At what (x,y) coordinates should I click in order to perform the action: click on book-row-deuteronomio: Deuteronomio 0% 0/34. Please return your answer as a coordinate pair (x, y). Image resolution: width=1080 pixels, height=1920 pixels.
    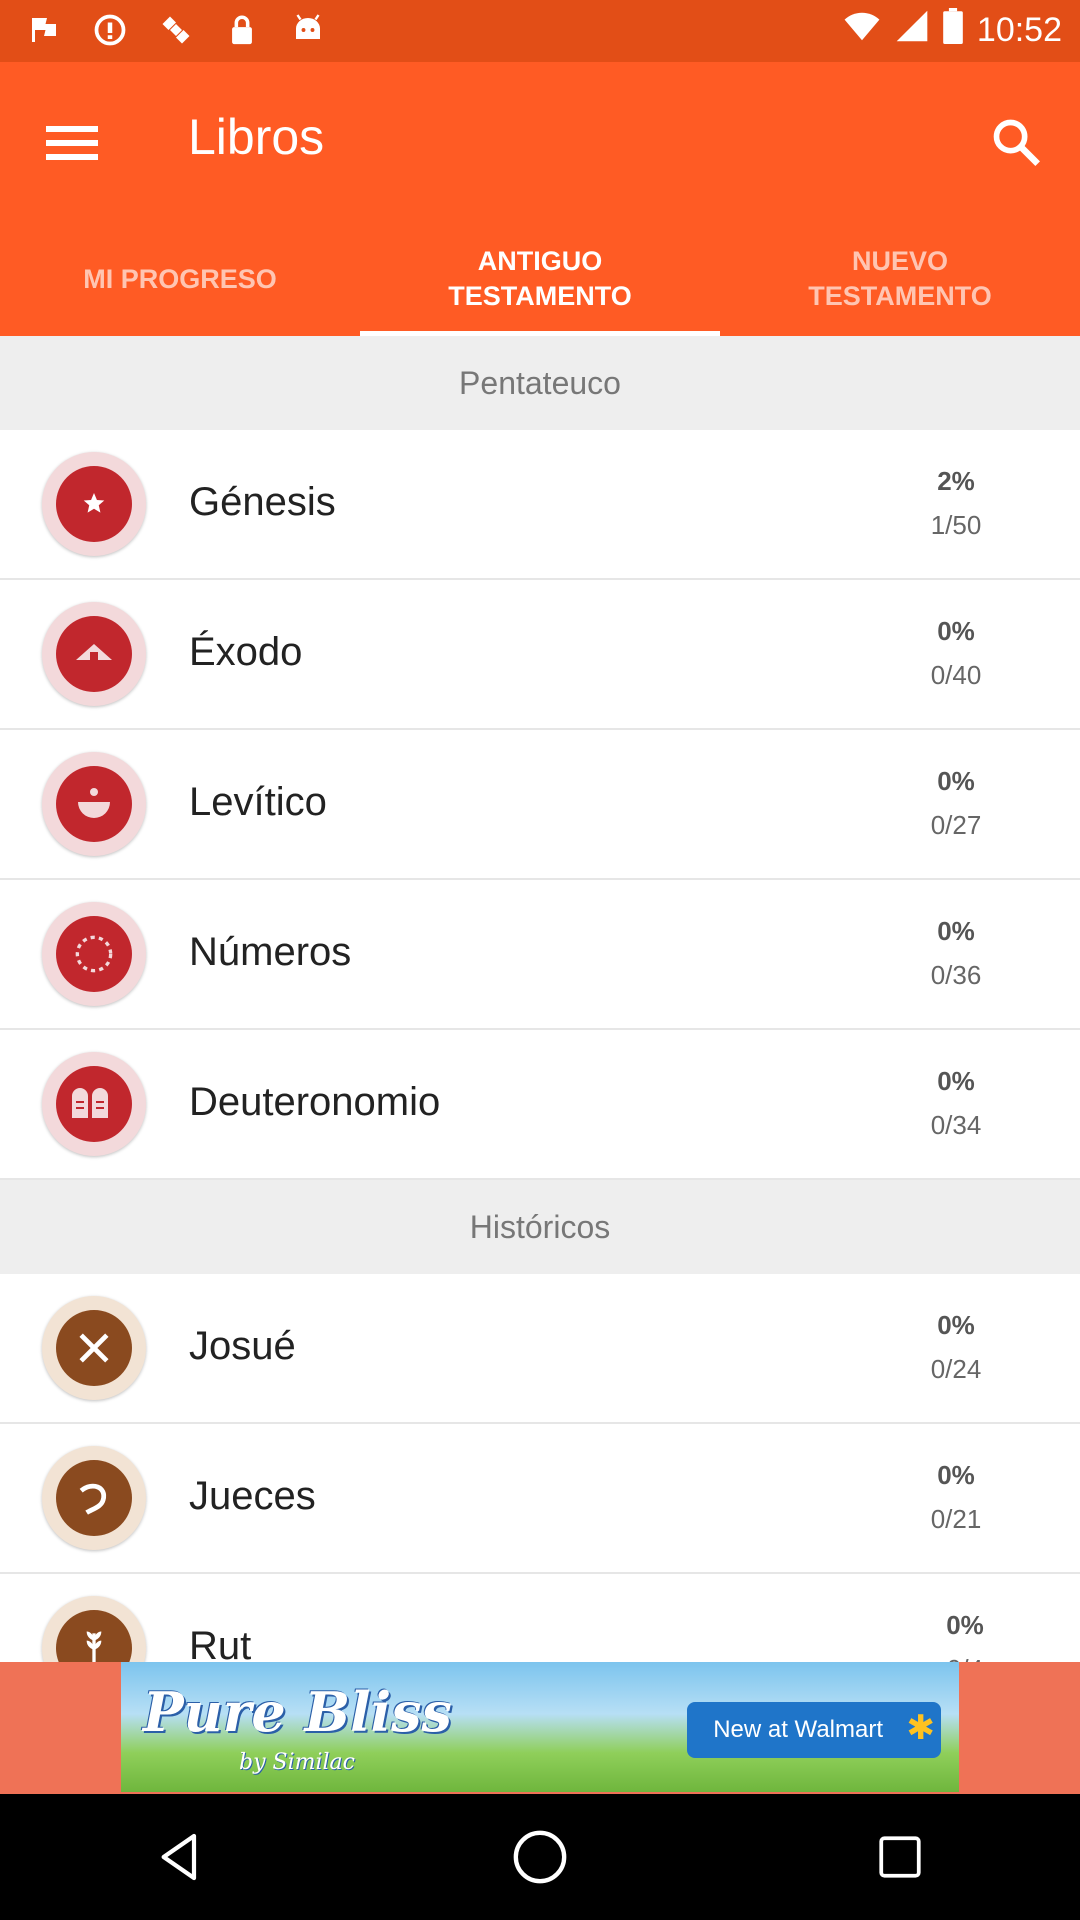
    Looking at the image, I should click on (540, 1105).